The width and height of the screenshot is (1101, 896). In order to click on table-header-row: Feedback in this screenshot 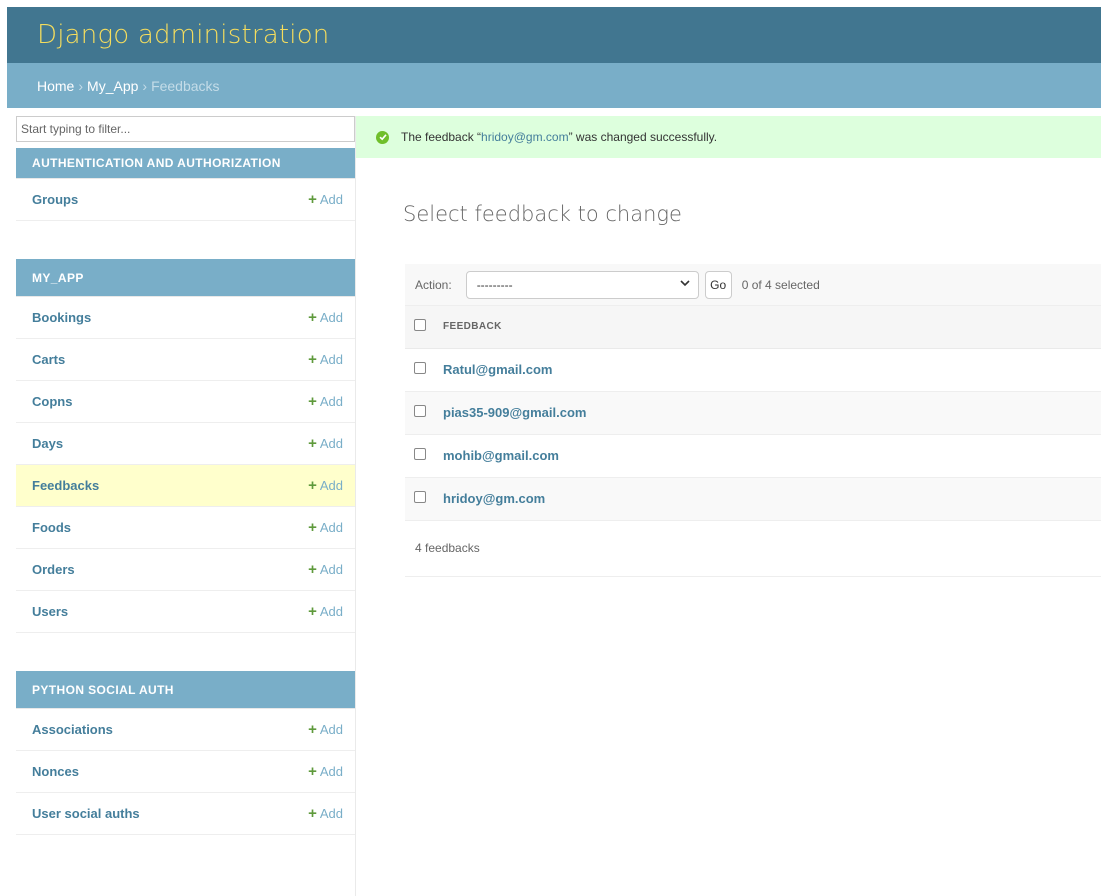, I will do `click(753, 327)`.